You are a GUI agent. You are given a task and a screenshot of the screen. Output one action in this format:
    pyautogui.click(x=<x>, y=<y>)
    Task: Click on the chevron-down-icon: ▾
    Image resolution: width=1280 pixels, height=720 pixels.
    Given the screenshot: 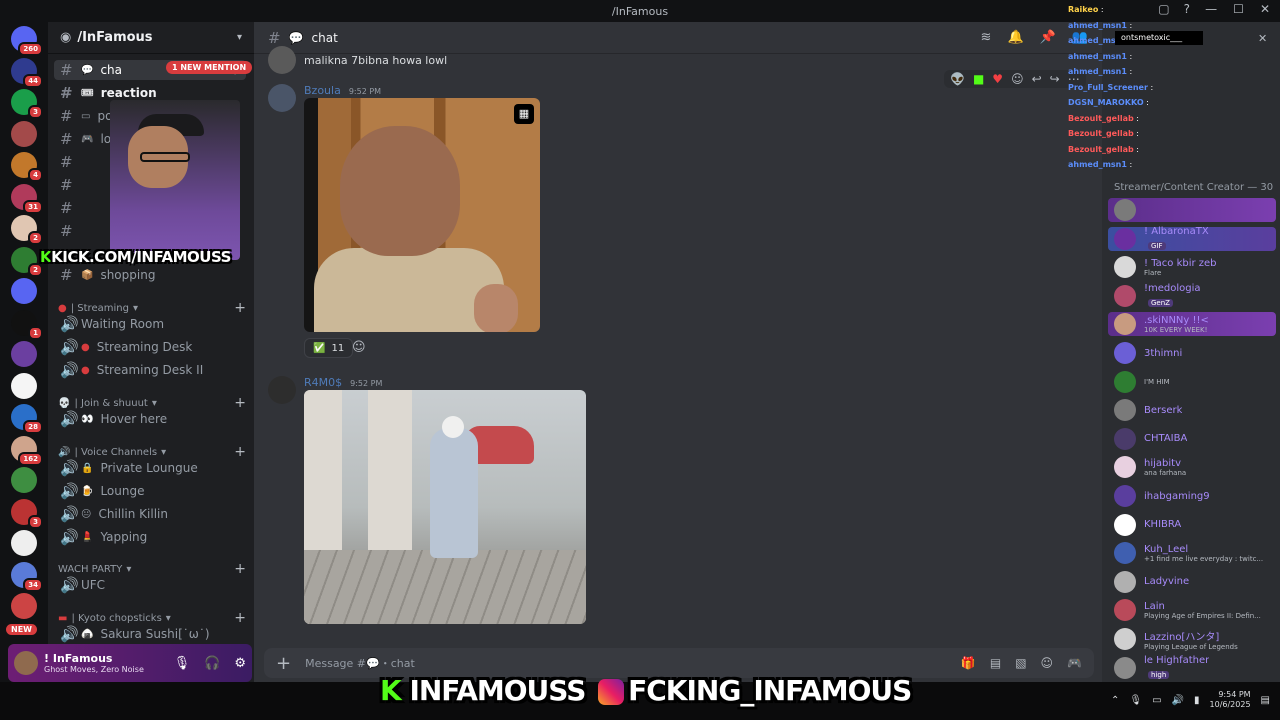 What is the action you would take?
    pyautogui.click(x=239, y=37)
    